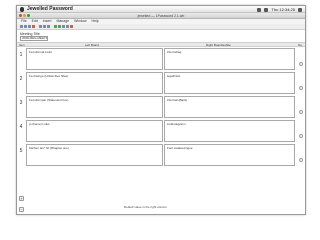 The height and width of the screenshot is (240, 320). What do you see at coordinates (50, 9) in the screenshot?
I see `app-name: Jewelled Password` at bounding box center [50, 9].